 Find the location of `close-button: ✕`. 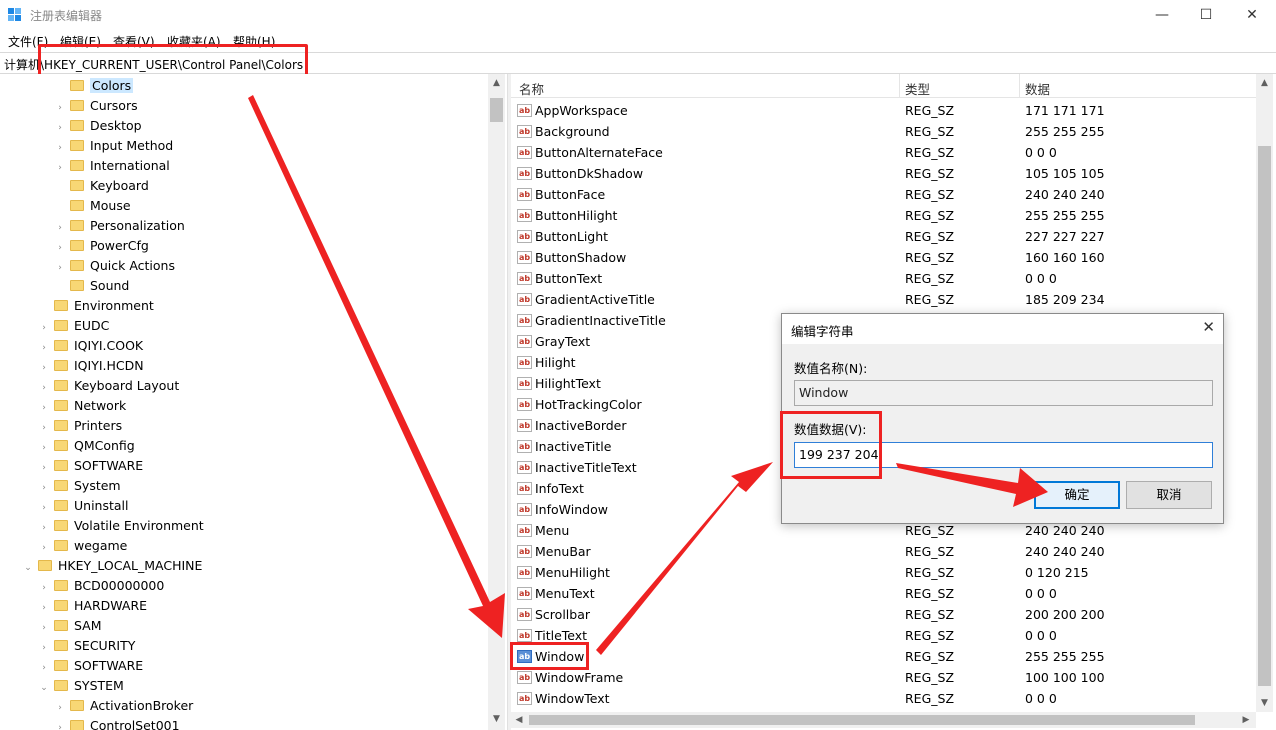

close-button: ✕ is located at coordinates (1252, 15).